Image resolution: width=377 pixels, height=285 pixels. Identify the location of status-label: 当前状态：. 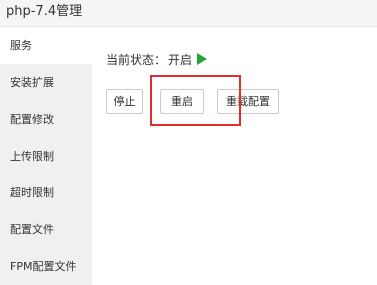
(136, 60).